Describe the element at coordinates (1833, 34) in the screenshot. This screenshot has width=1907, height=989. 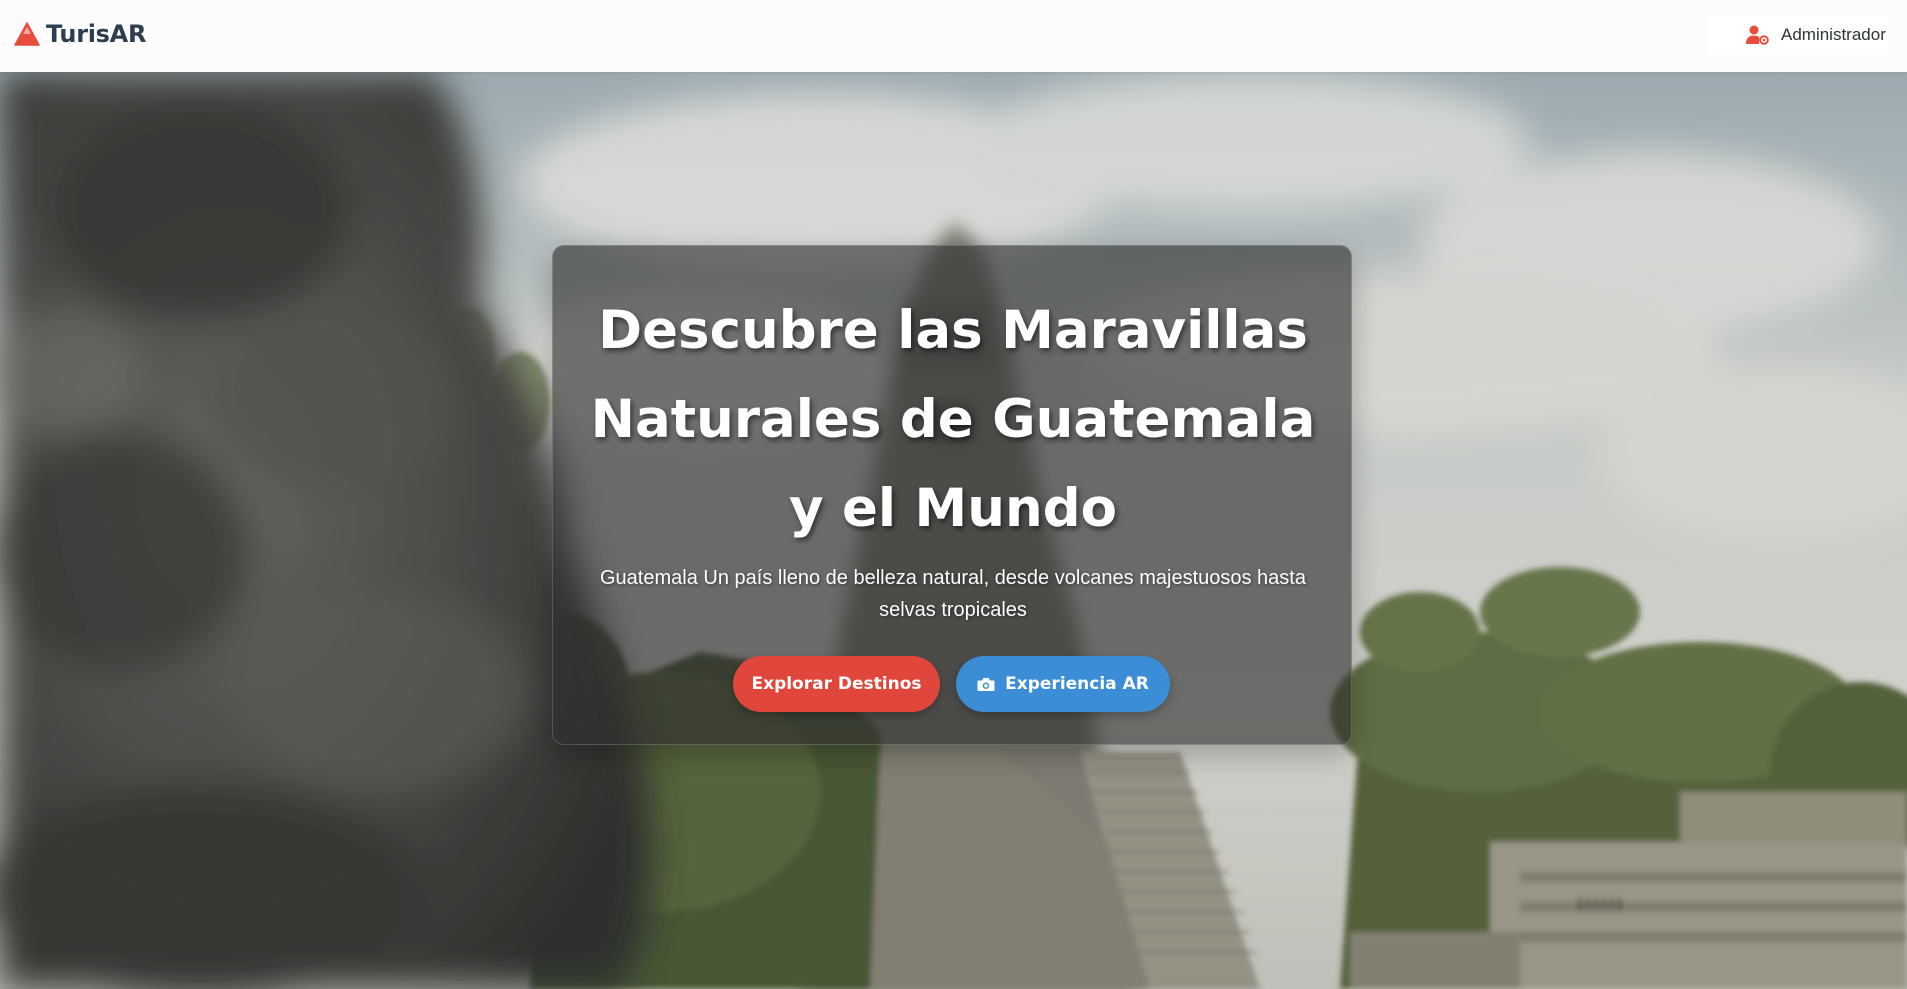
I see `admin-label: Administrador` at that location.